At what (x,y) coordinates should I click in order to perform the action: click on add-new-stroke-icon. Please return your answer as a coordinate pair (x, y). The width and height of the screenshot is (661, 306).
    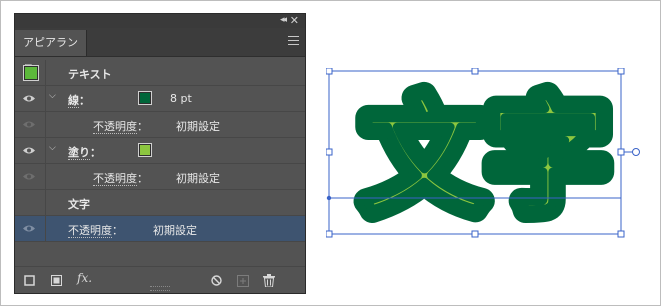
    Looking at the image, I should click on (29, 280).